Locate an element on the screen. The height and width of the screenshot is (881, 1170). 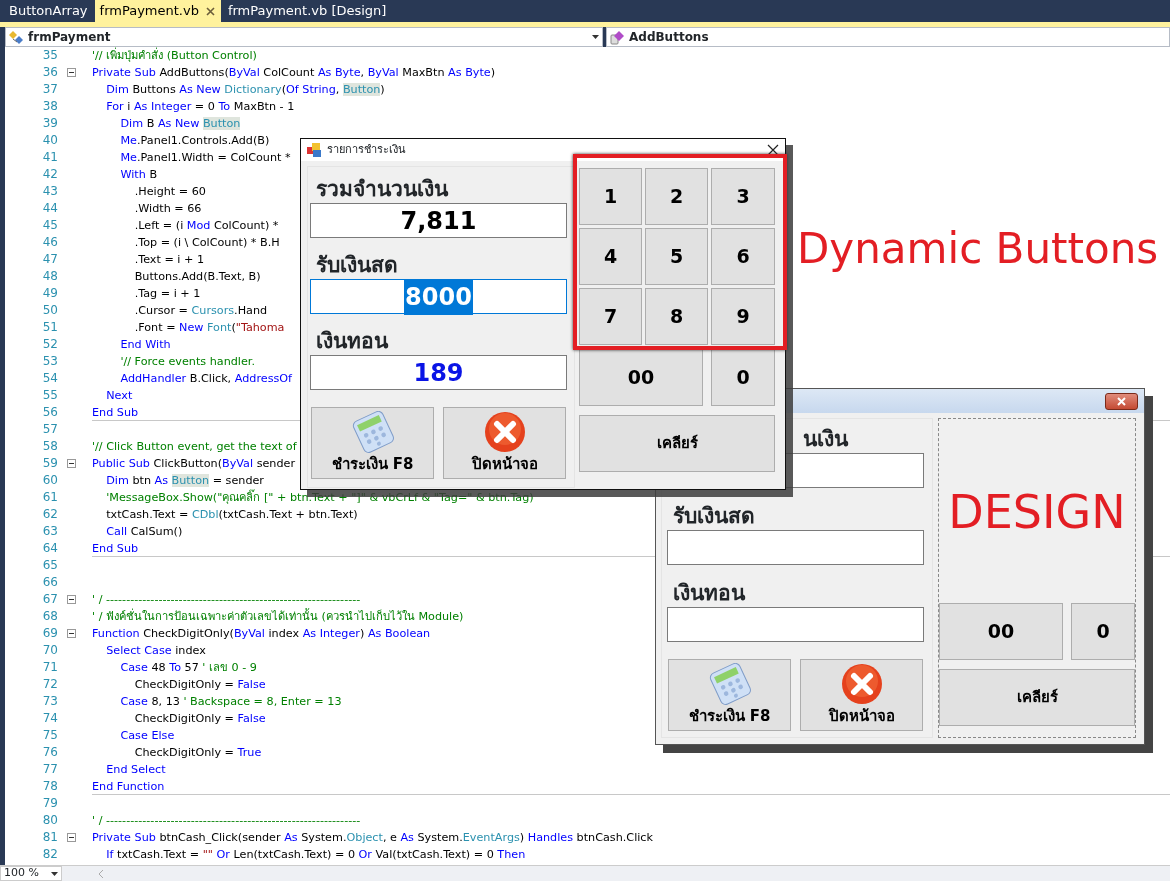
editor-tab: ButtonArray is located at coordinates (48, 11).